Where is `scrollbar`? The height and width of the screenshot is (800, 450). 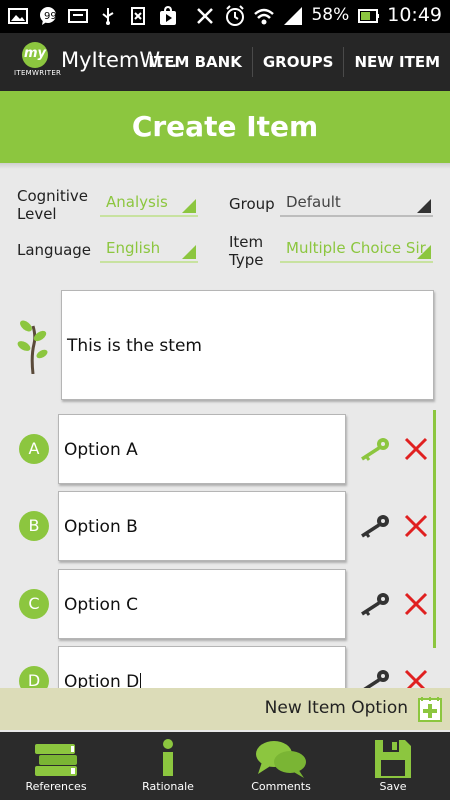 scrollbar is located at coordinates (434, 529).